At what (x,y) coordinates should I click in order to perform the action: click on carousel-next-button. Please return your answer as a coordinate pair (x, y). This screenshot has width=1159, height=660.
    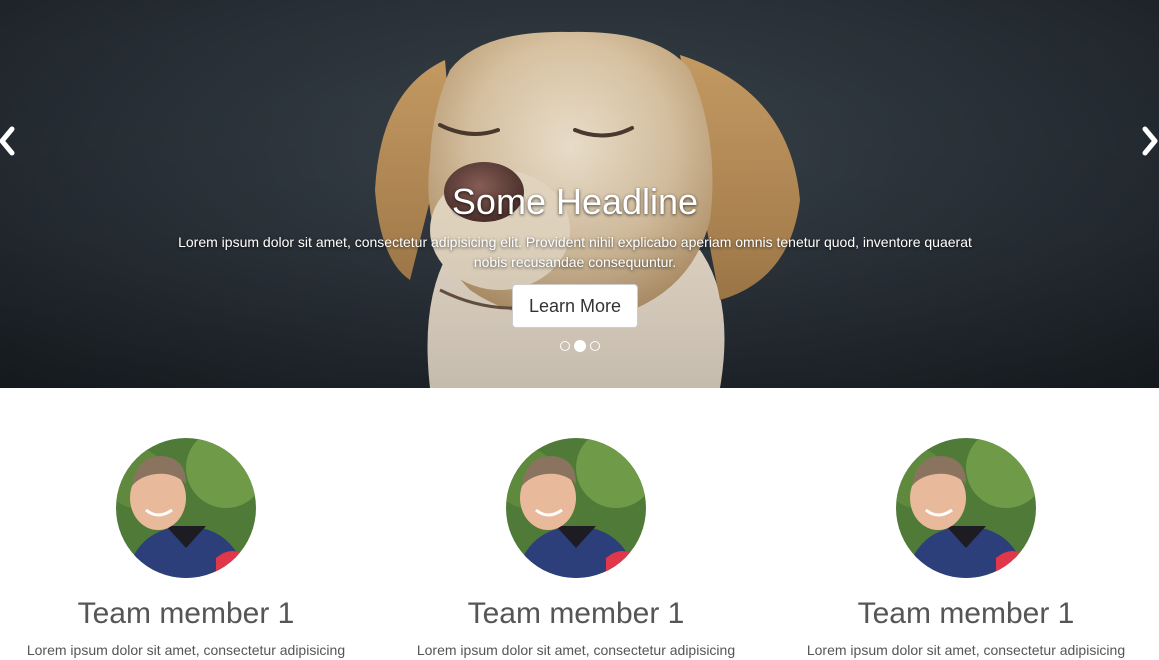
    Looking at the image, I should click on (1149, 141).